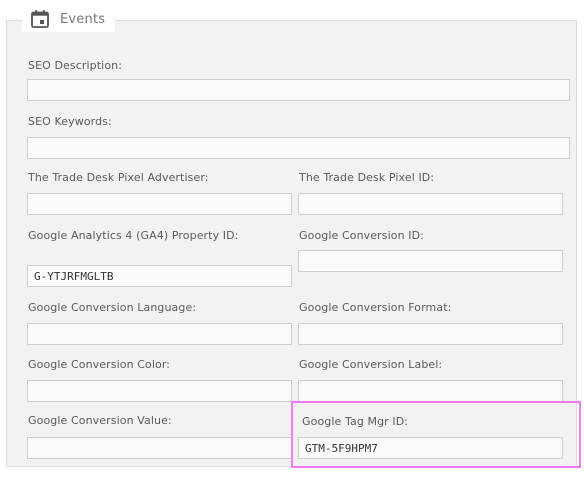 This screenshot has width=584, height=491. Describe the element at coordinates (371, 364) in the screenshot. I see `google-conversion-label-label: Google Conversion Label:` at that location.